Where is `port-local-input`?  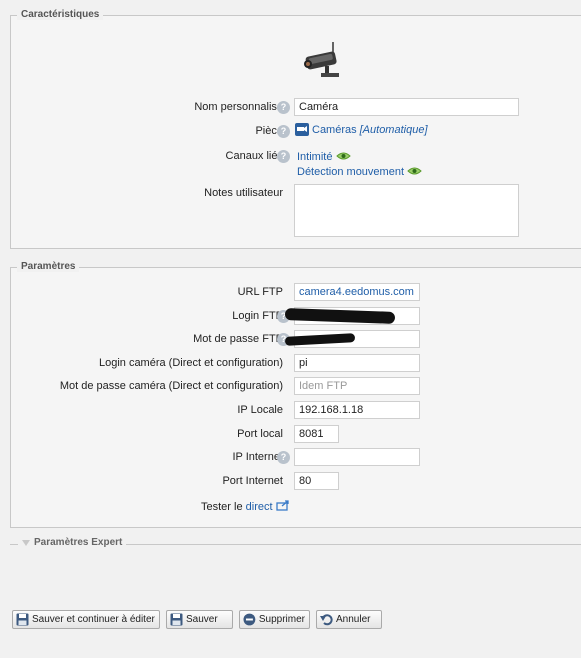
port-local-input is located at coordinates (316, 434).